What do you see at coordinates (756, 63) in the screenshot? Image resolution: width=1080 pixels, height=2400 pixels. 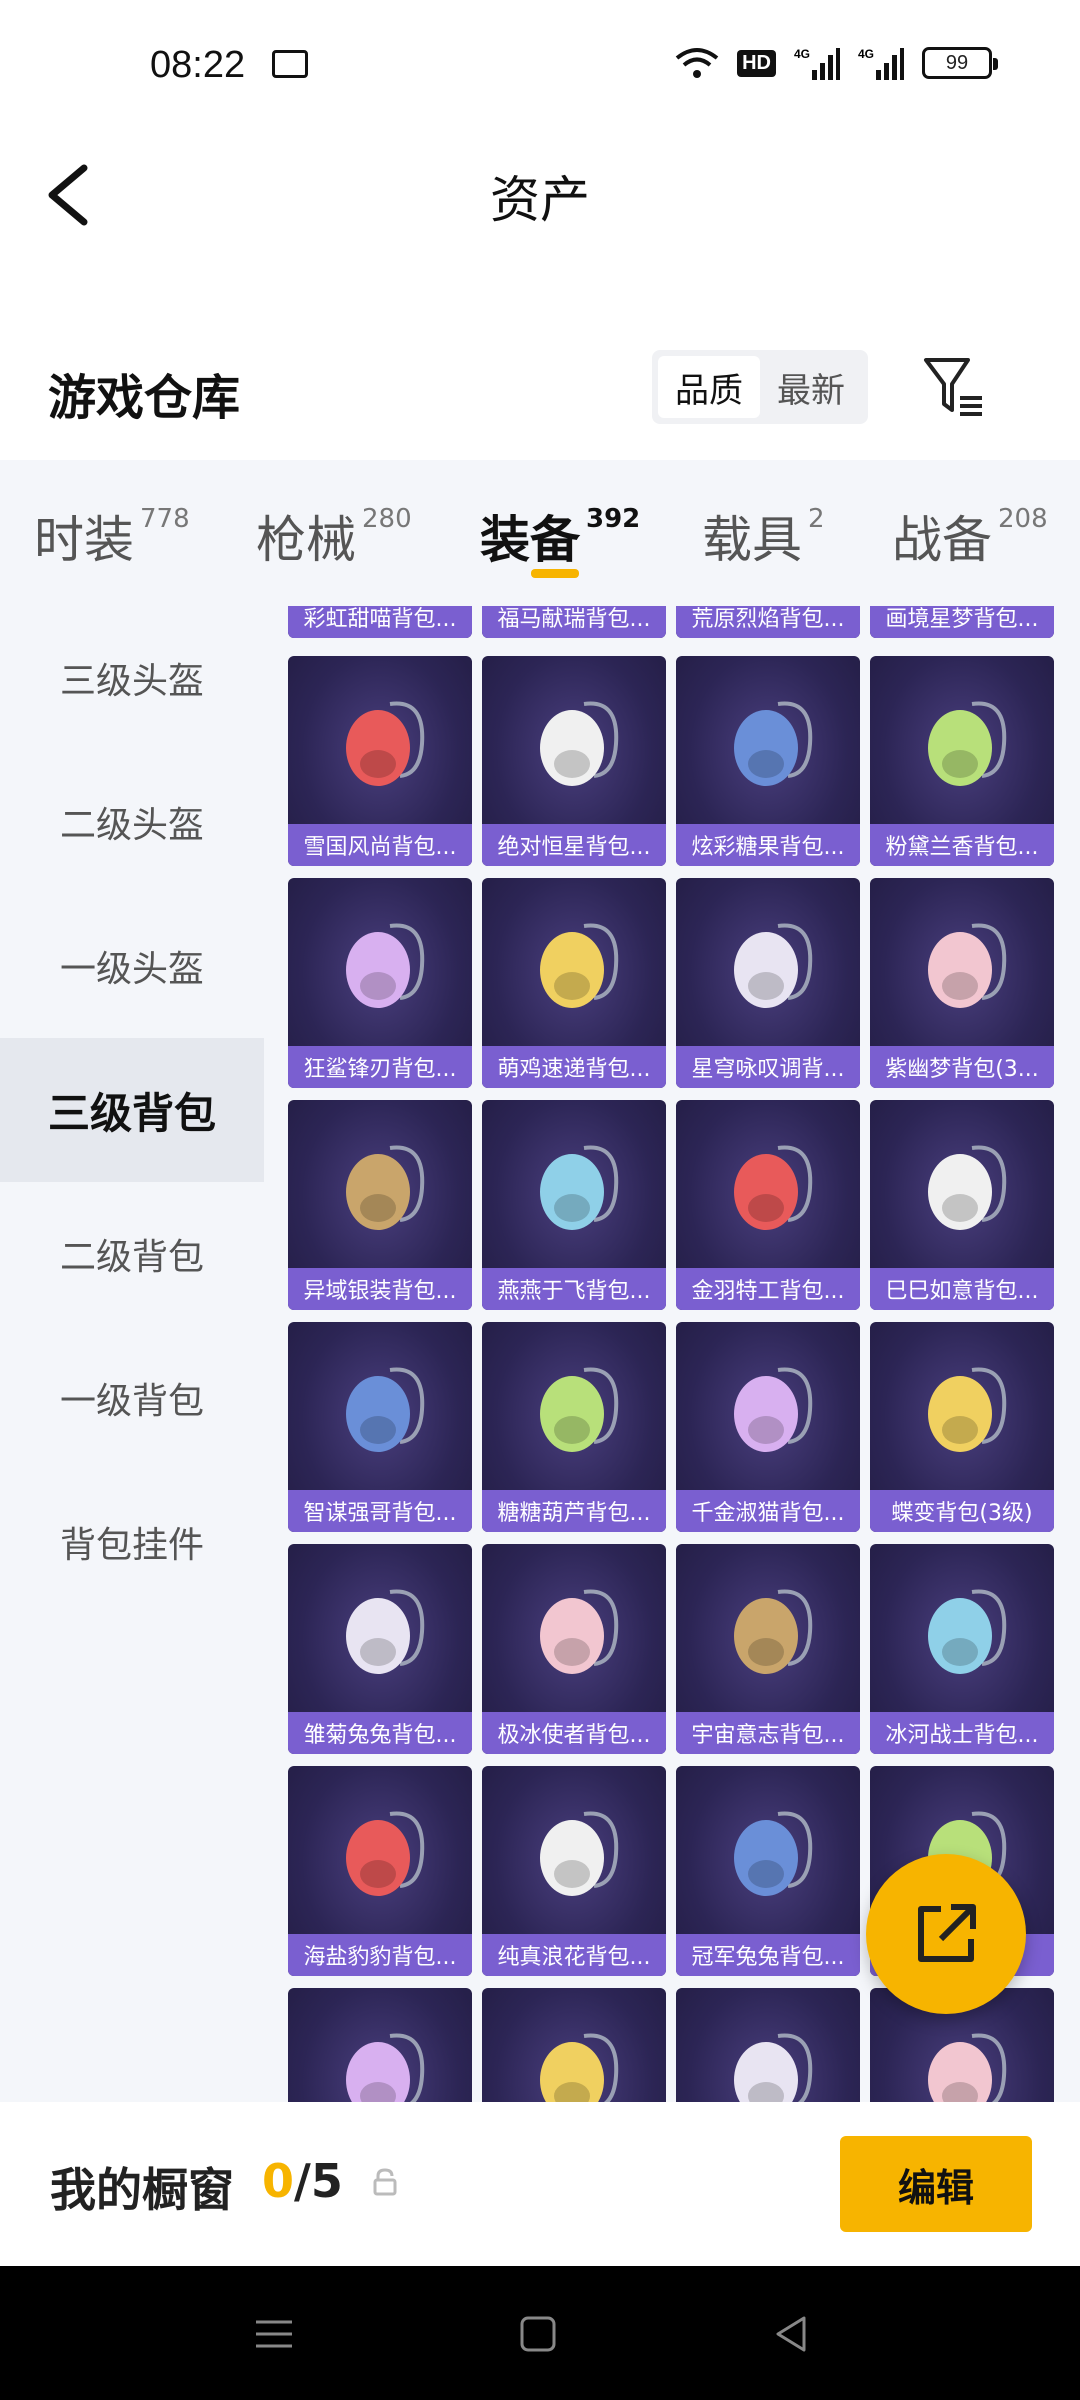 I see `hd-badge: HD` at bounding box center [756, 63].